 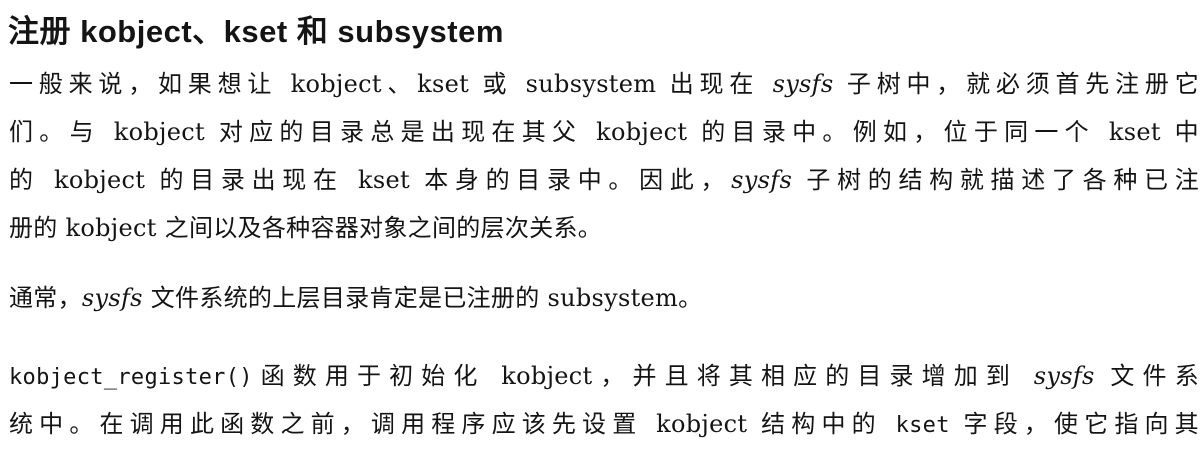 What do you see at coordinates (131, 377) in the screenshot?
I see `function-name-code: kobject_register()` at bounding box center [131, 377].